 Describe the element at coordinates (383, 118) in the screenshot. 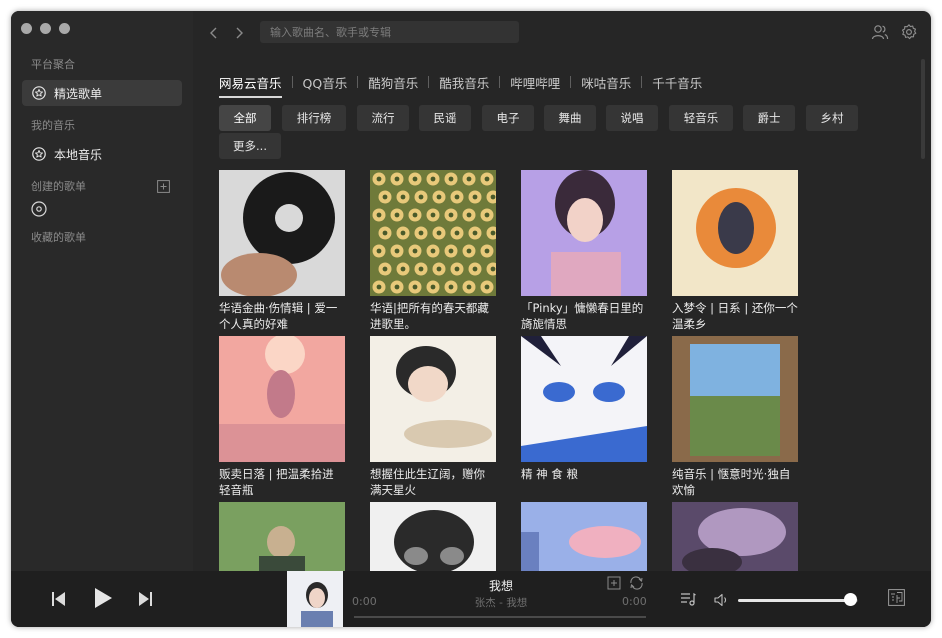

I see `category-chip-pop: 流行` at that location.